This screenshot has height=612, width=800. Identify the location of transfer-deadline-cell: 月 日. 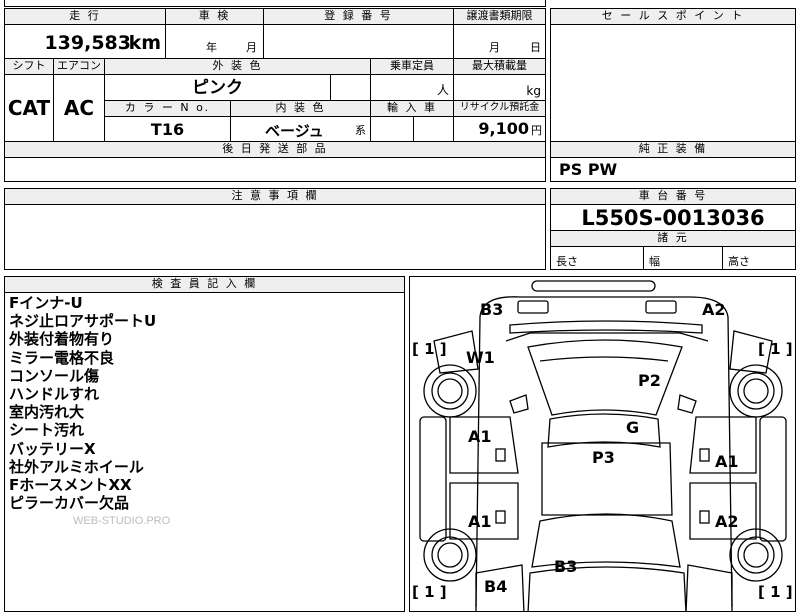
(499, 41).